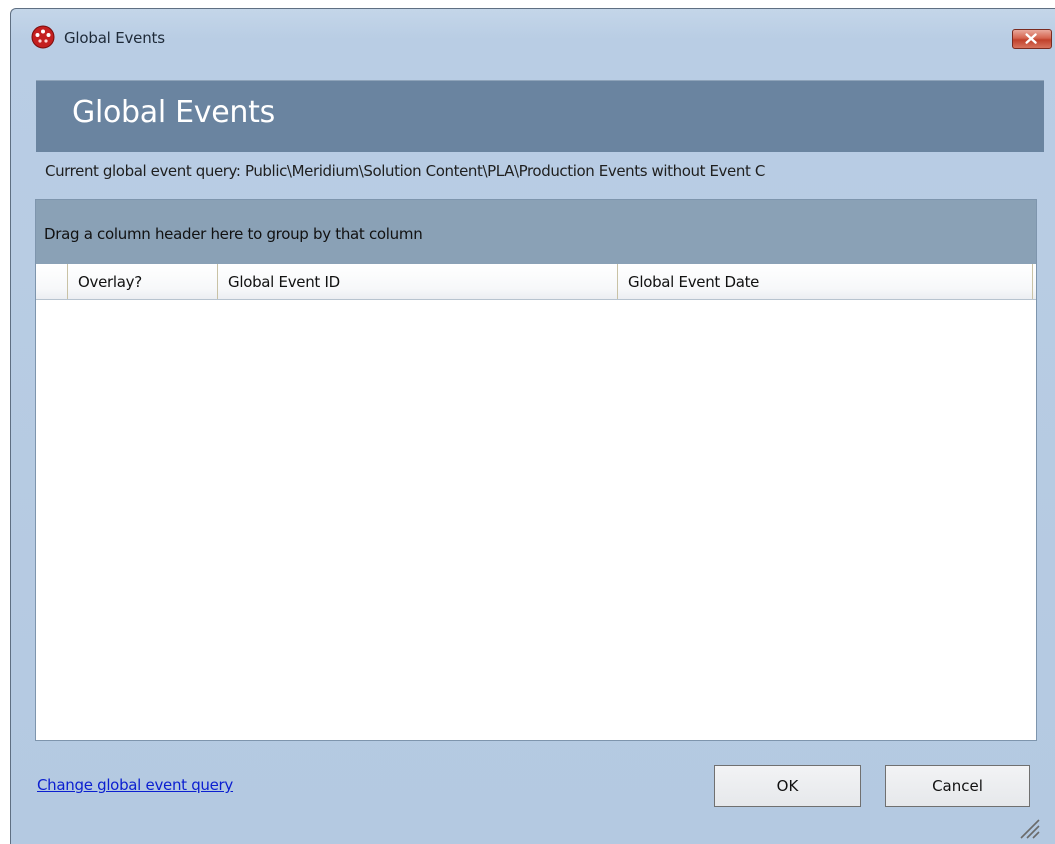  I want to click on column-header-global-event-date: Global Event Date, so click(824, 281).